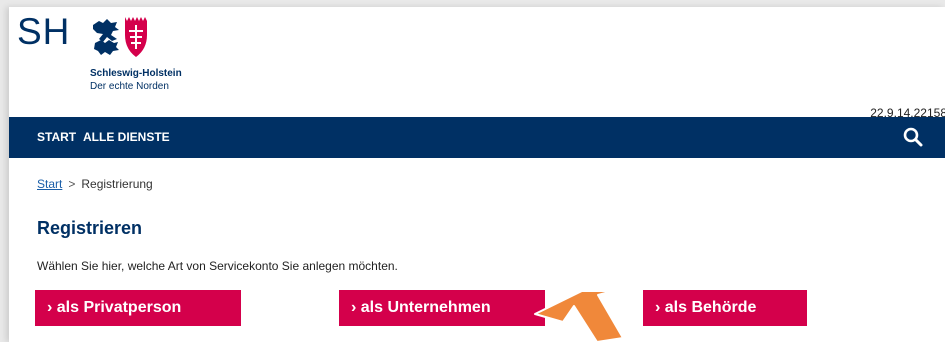 Image resolution: width=945 pixels, height=342 pixels. I want to click on search-icon, so click(913, 137).